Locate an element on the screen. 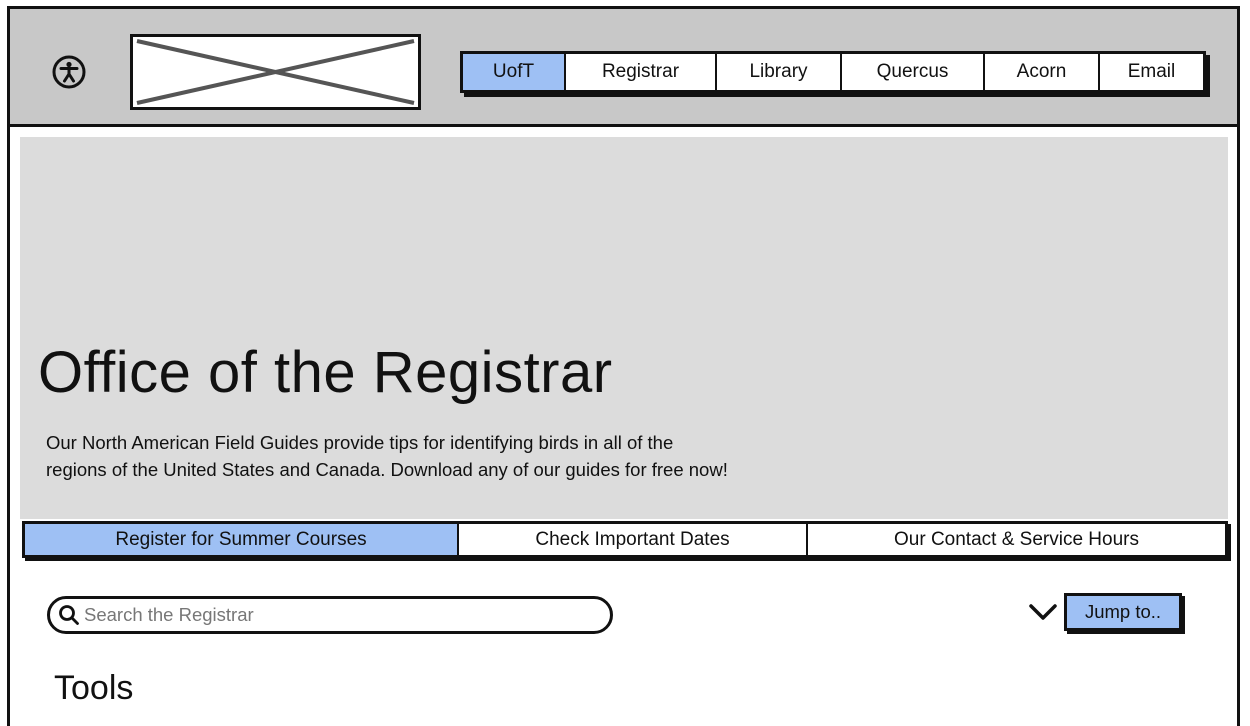 The width and height of the screenshot is (1250, 726). nav-item-quercus: Quercus is located at coordinates (913, 72).